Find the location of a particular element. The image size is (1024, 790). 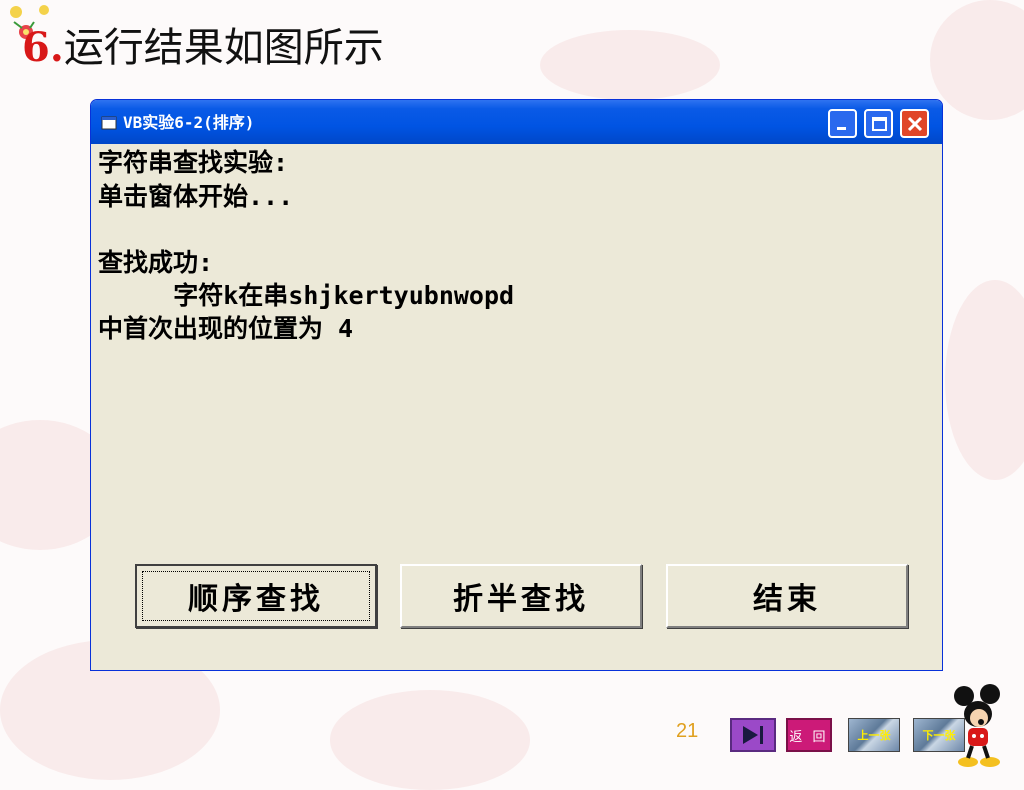

mickey-mouse-icon is located at coordinates (977, 725).